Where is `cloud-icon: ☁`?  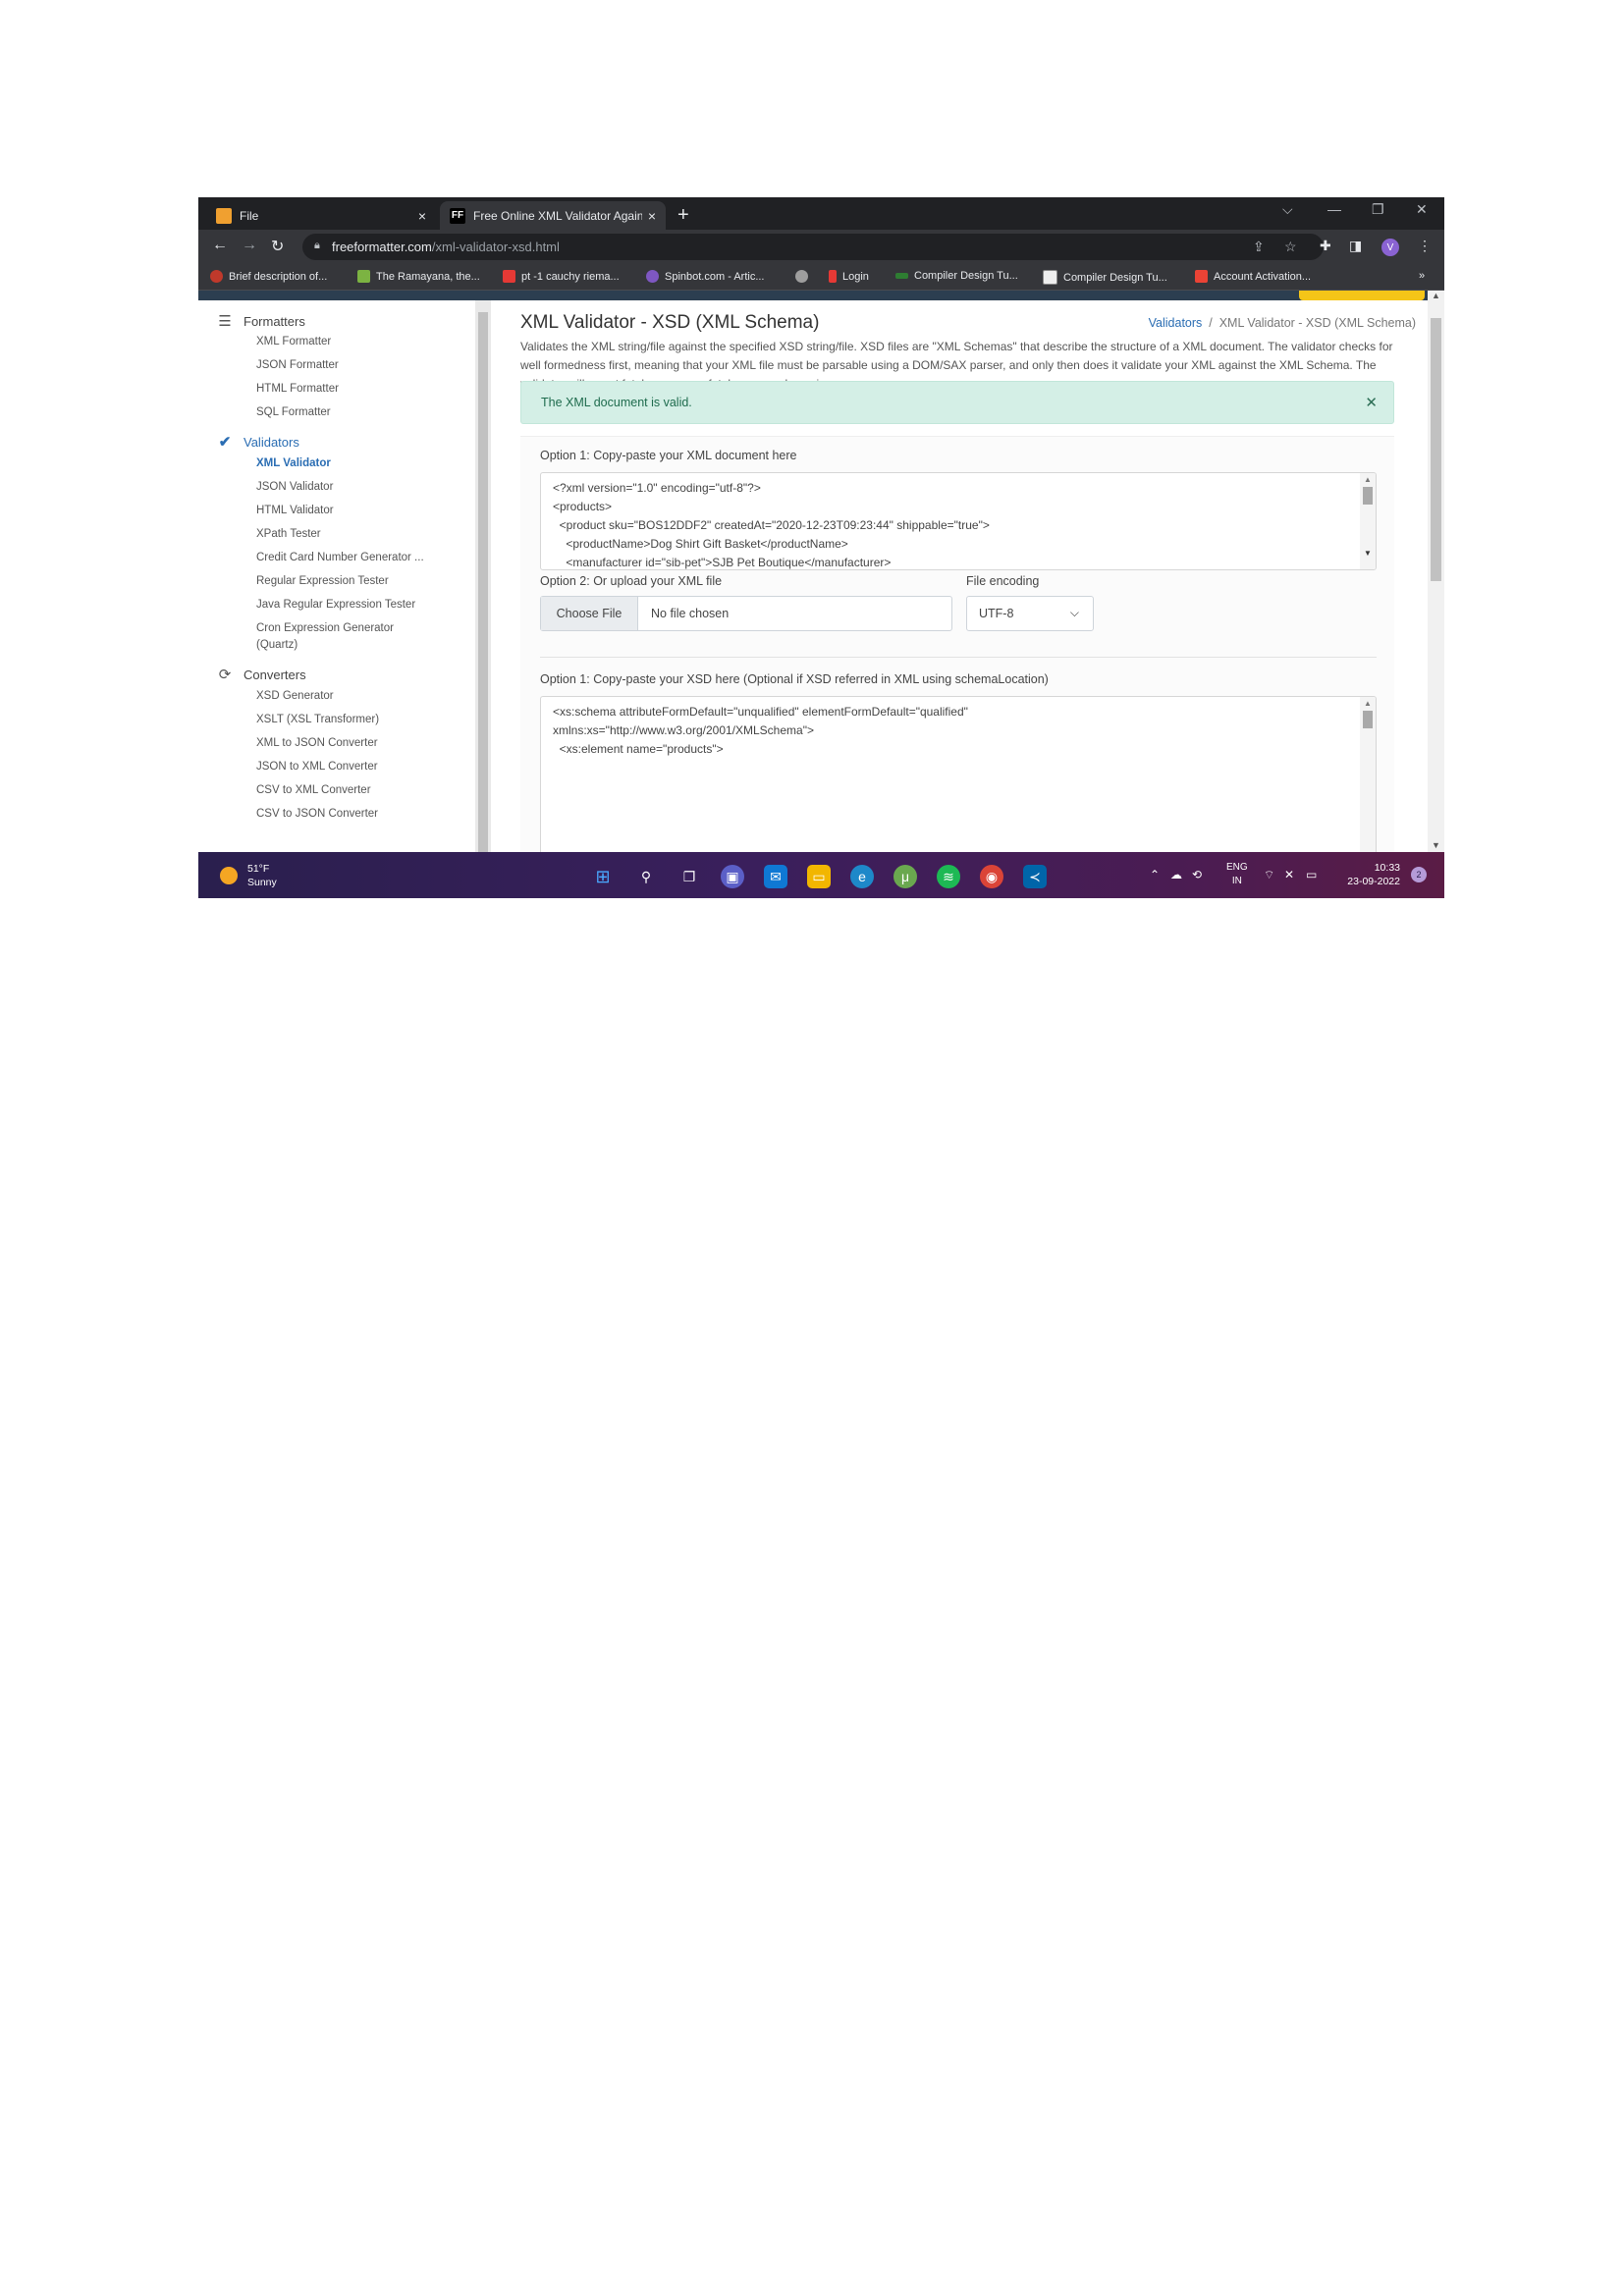 cloud-icon: ☁ is located at coordinates (1176, 874).